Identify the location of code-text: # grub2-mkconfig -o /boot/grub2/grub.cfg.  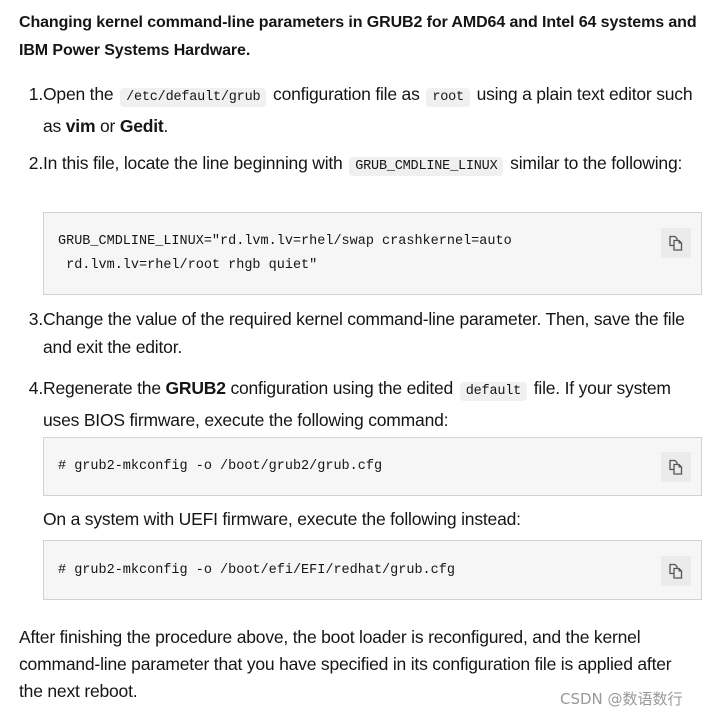
(220, 467).